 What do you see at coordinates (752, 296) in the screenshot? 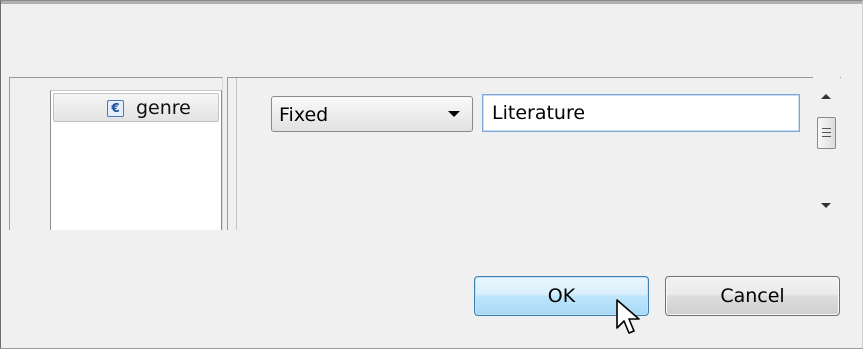
I see `cancel-button: Cancel` at bounding box center [752, 296].